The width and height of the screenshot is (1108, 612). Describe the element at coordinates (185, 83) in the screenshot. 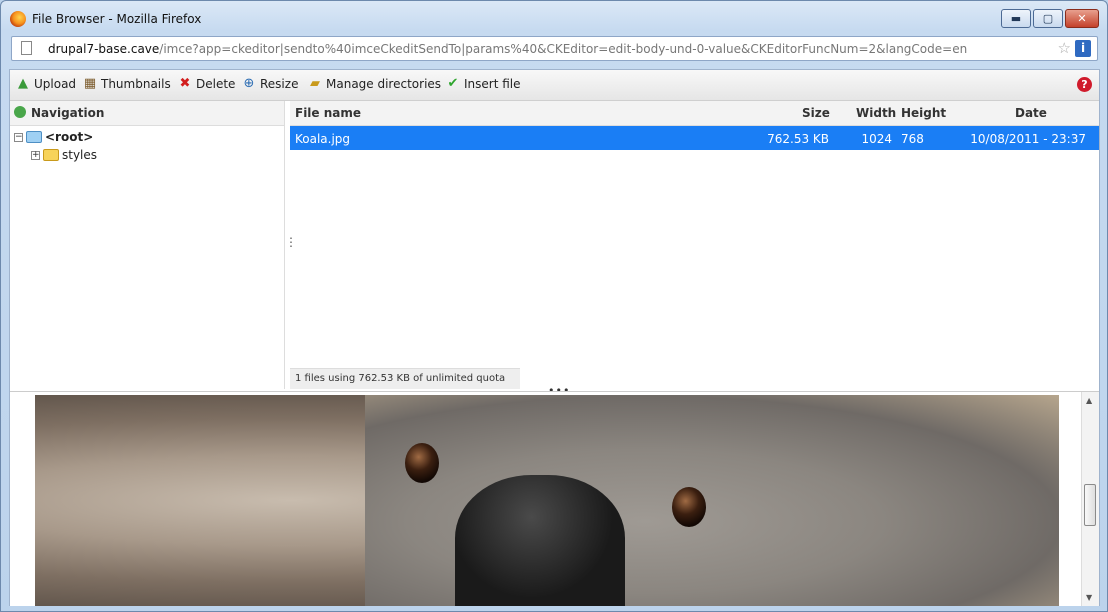

I see `delete-icon: ✖` at that location.